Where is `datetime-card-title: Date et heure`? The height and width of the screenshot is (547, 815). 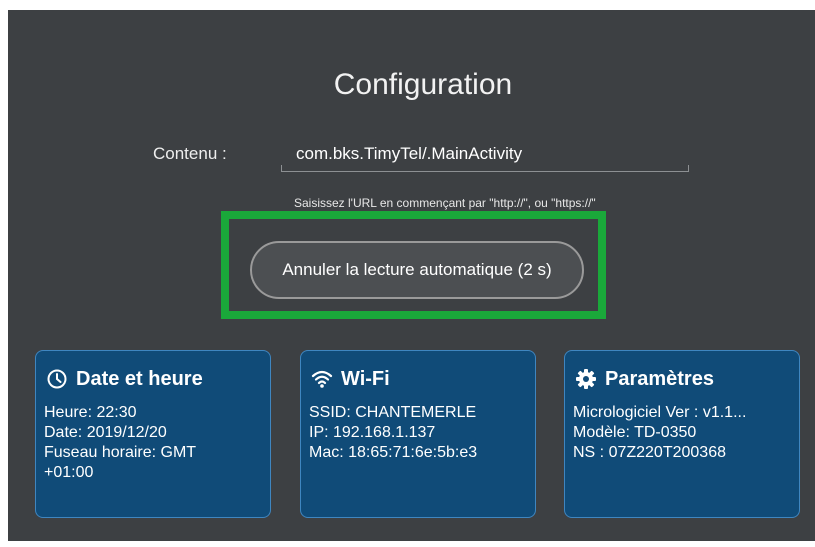 datetime-card-title: Date et heure is located at coordinates (139, 378).